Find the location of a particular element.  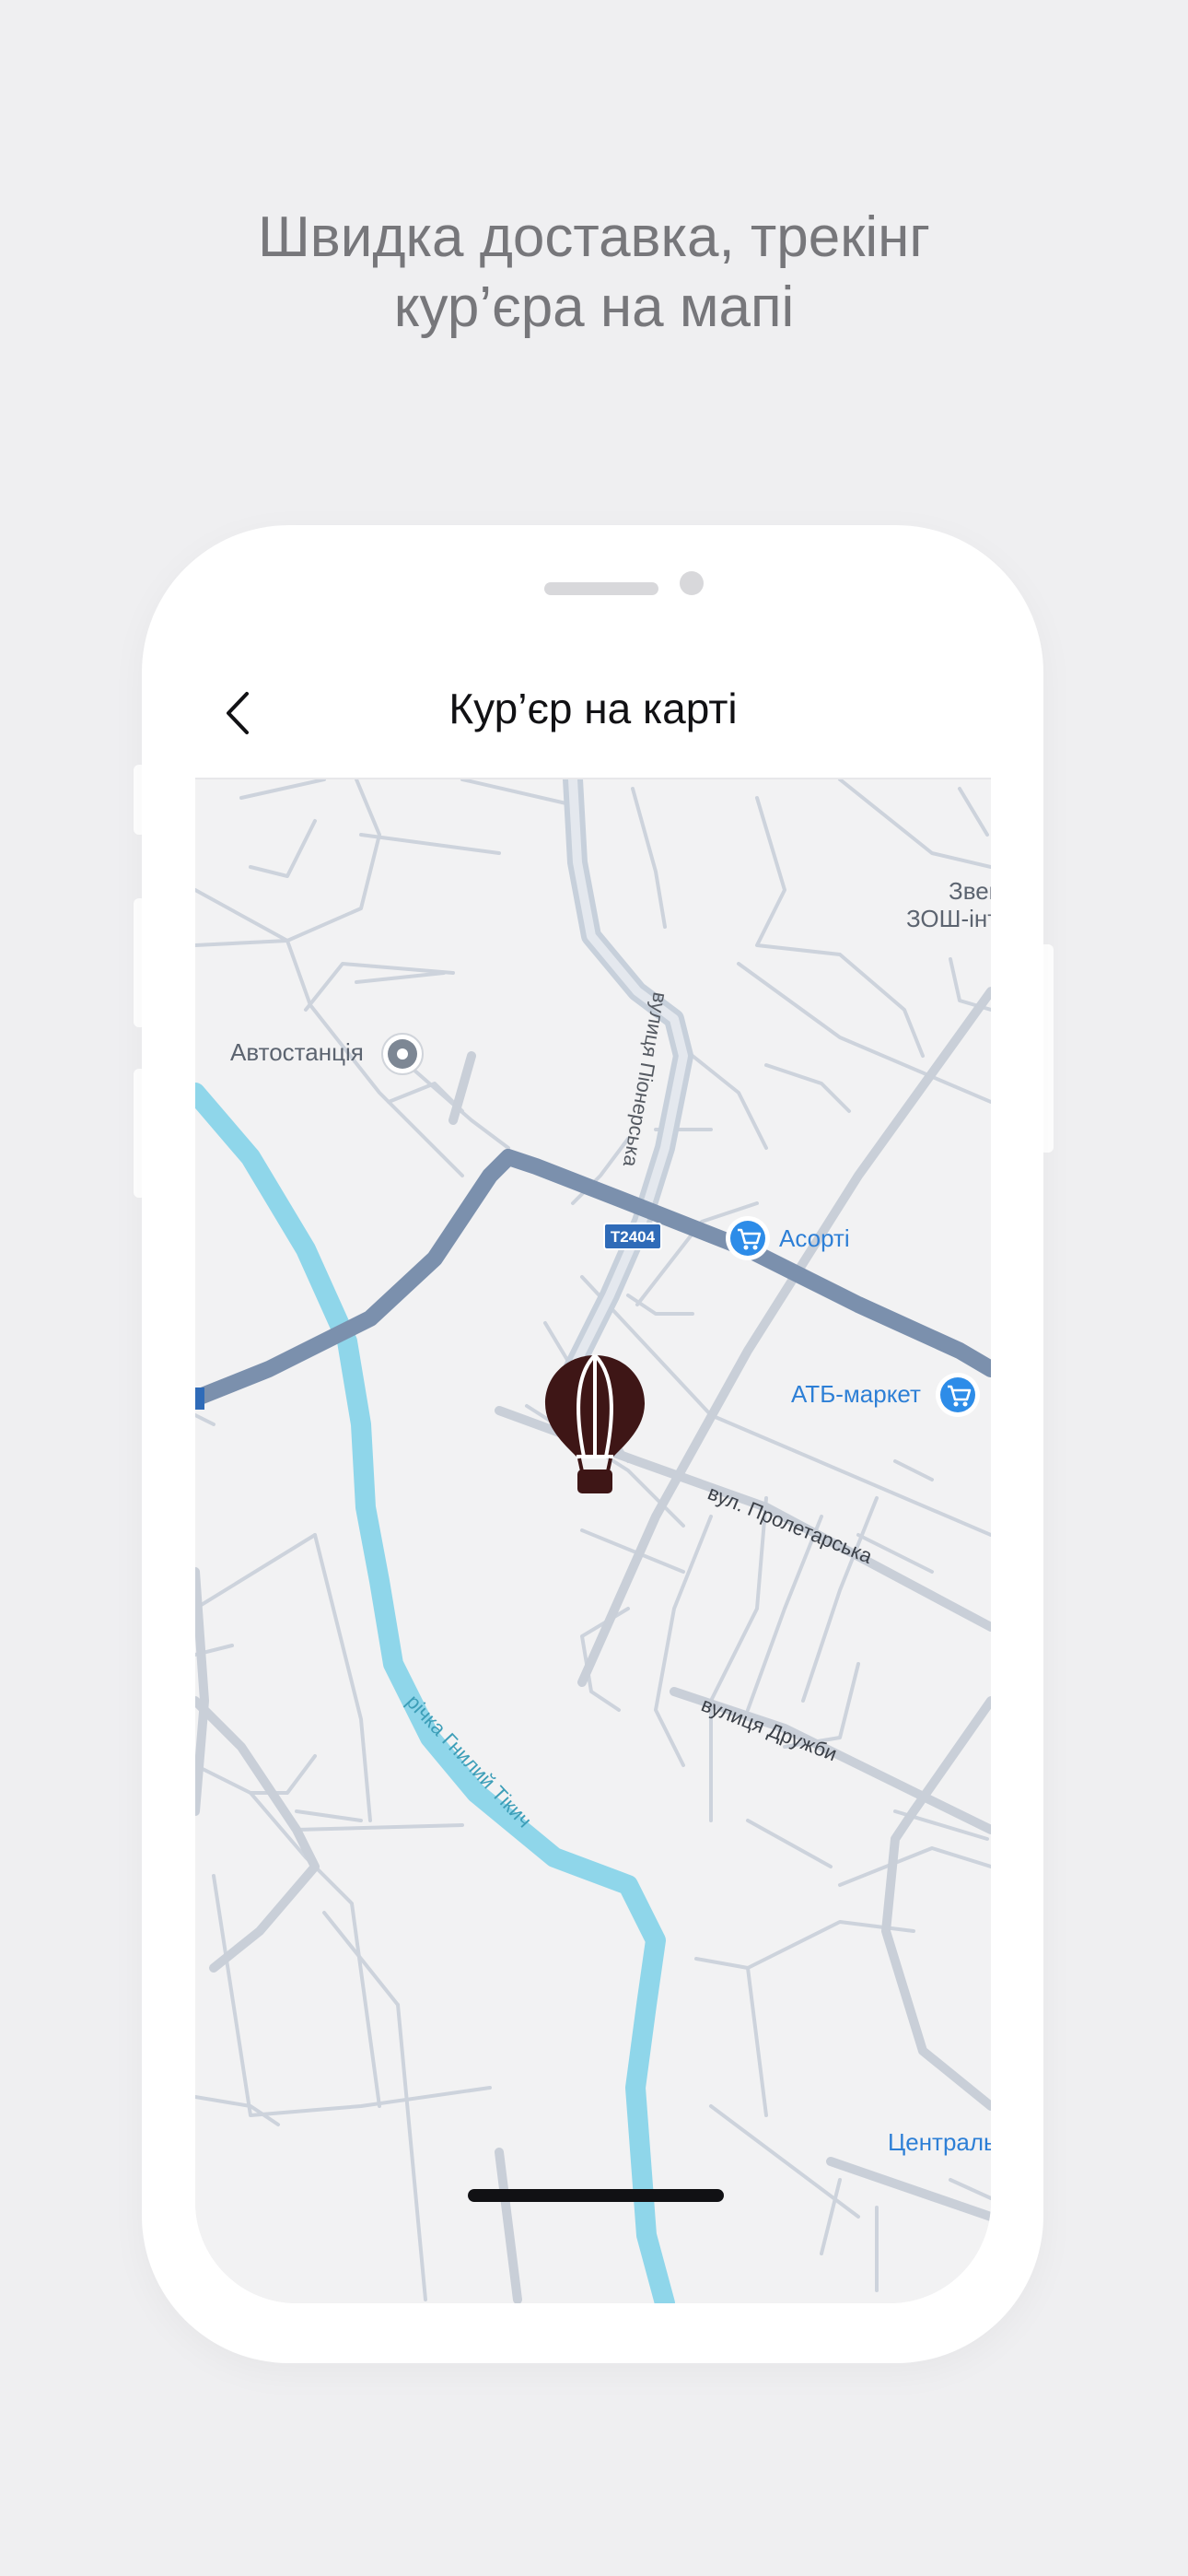

highway-edge-marker is located at coordinates (199, 1399).